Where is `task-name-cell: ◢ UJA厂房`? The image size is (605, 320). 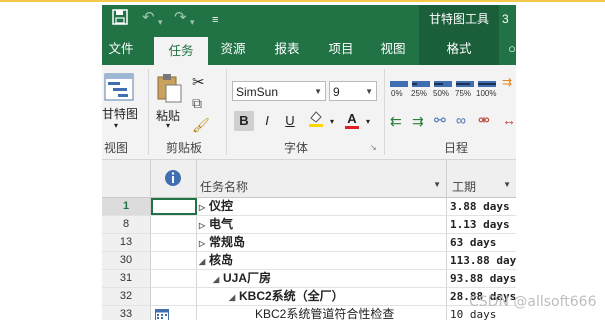 task-name-cell: ◢ UJA厂房 is located at coordinates (322, 278).